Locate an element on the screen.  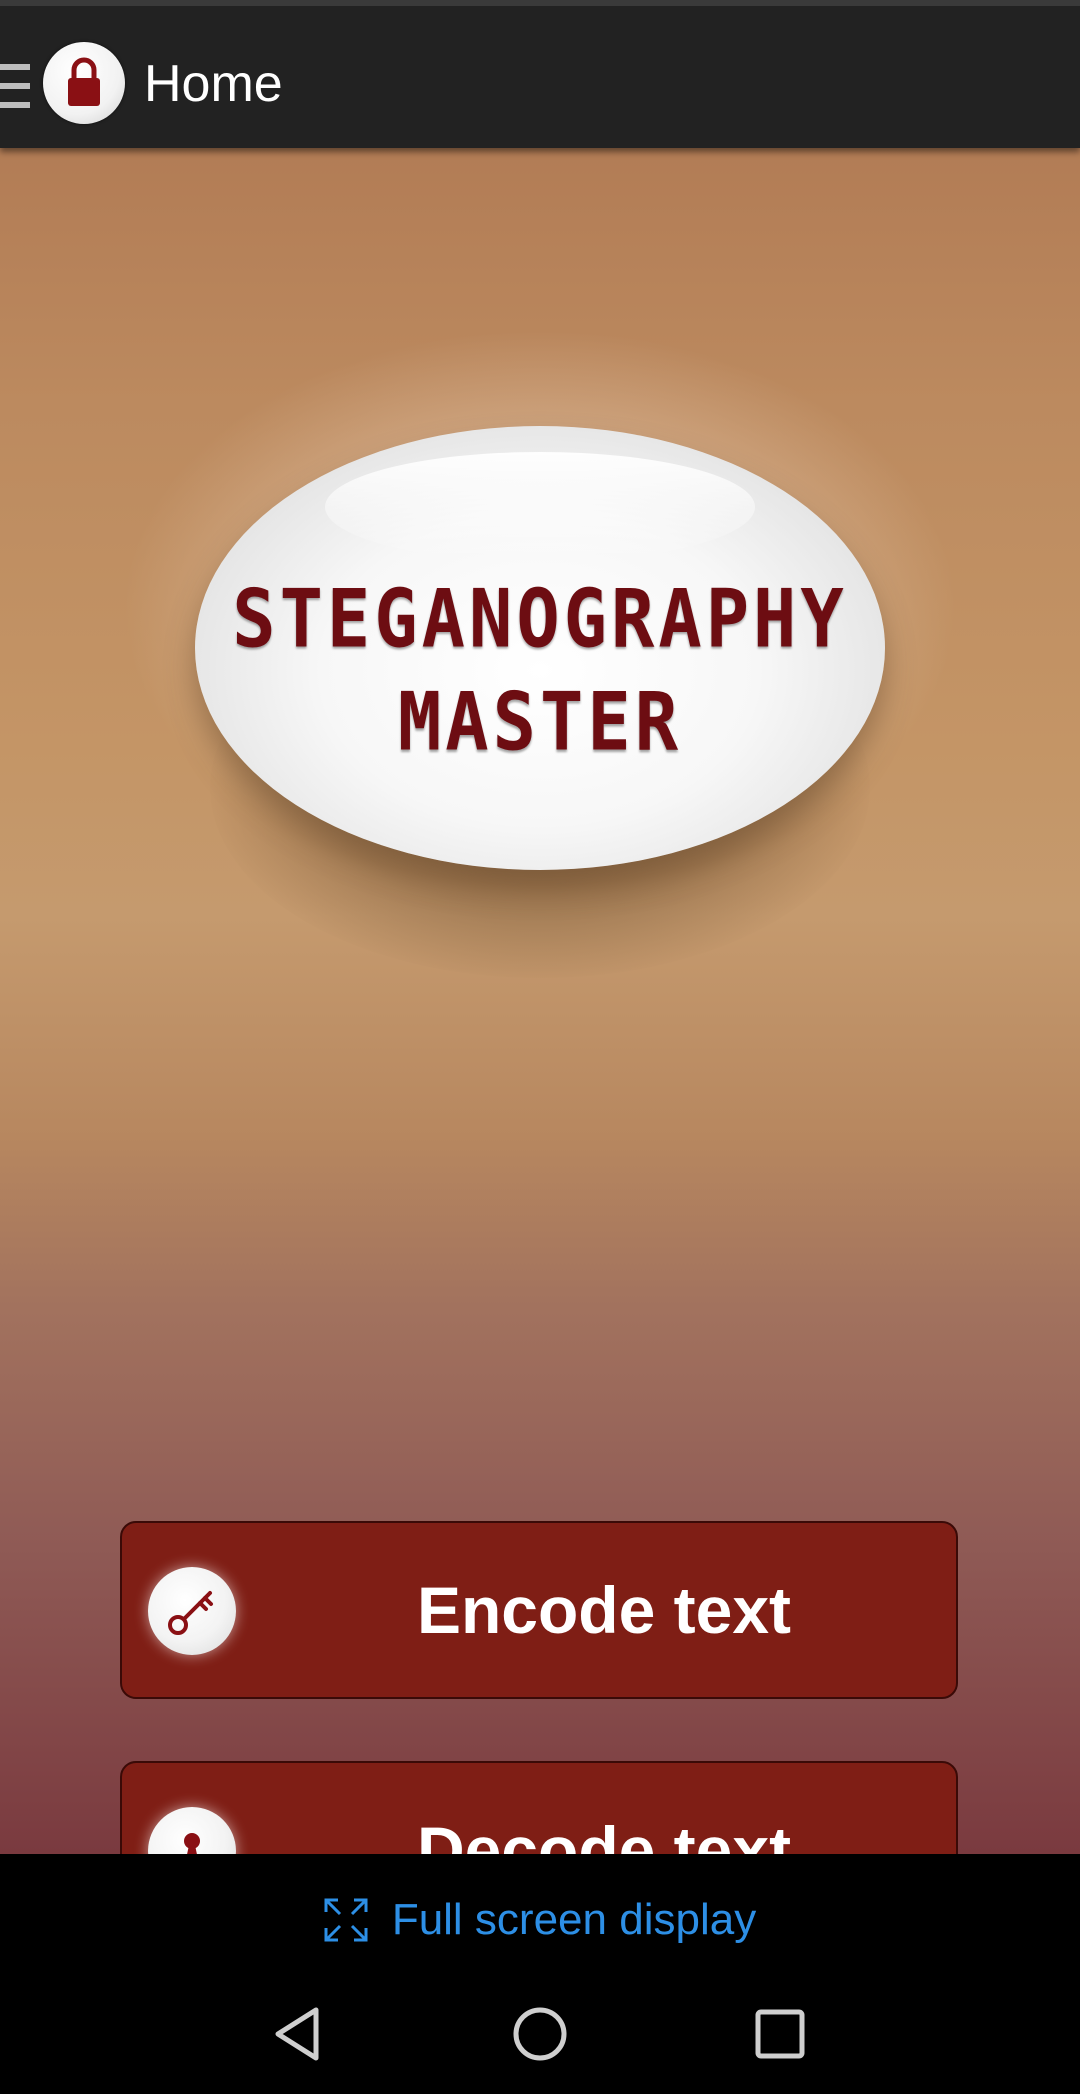
app-bar: Home is located at coordinates (540, 74).